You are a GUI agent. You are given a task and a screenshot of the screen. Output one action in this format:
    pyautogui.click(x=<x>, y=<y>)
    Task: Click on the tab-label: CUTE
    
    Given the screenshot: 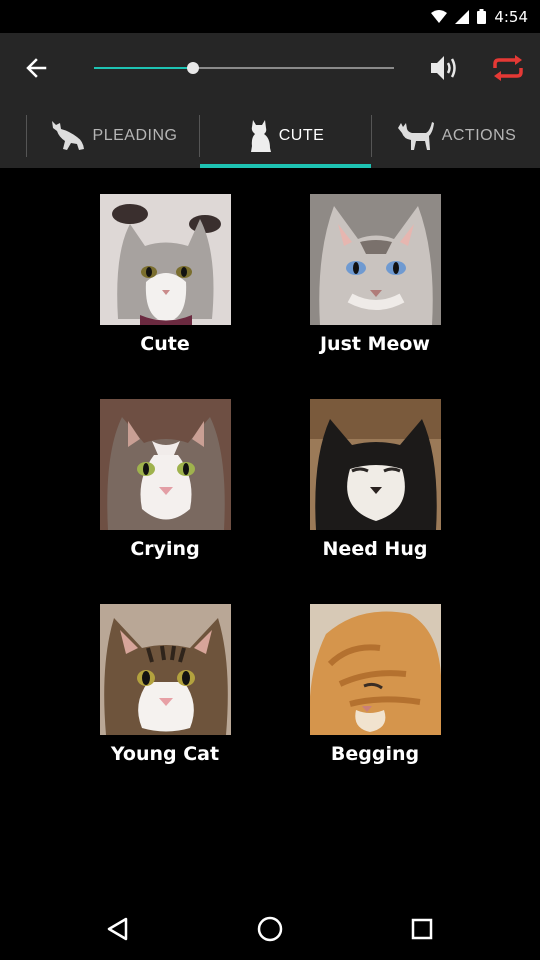 What is the action you would take?
    pyautogui.click(x=301, y=135)
    